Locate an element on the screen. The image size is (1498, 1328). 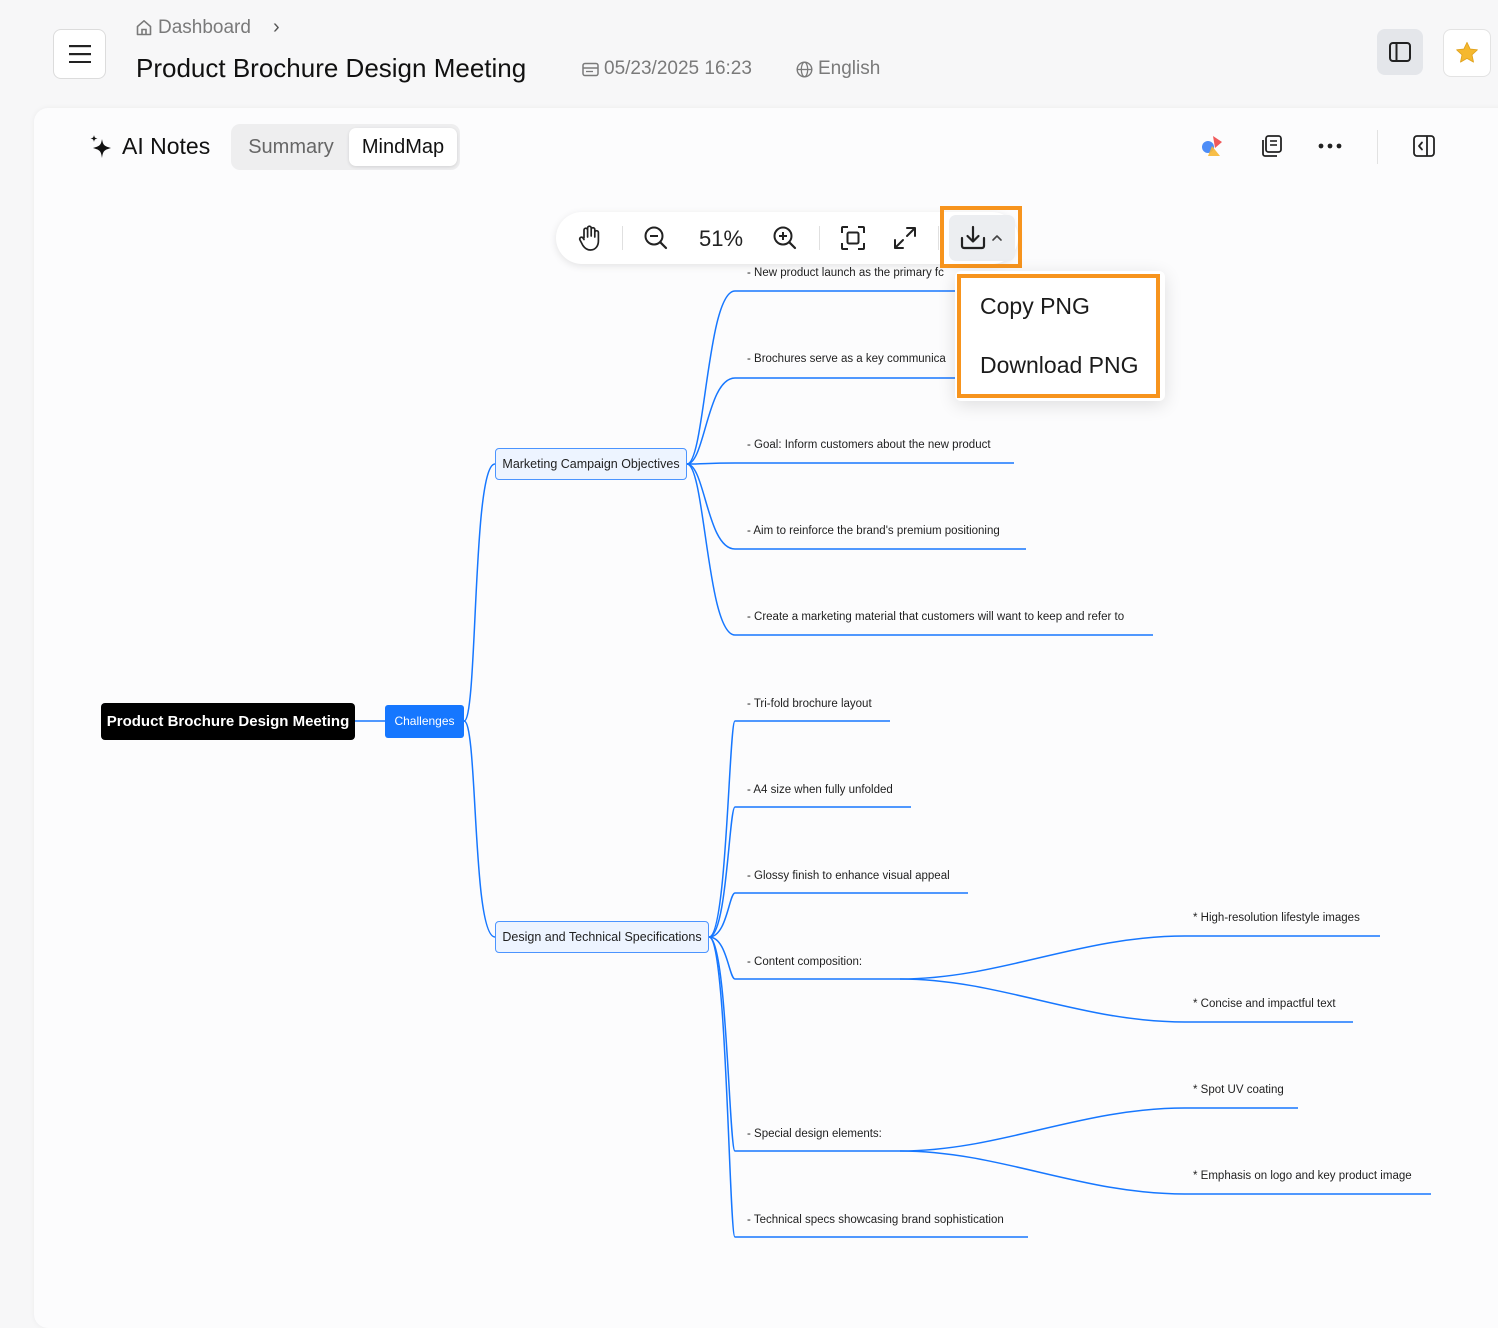
mindmap-leaf: - New product launch as the primary fc is located at coordinates (845, 273).